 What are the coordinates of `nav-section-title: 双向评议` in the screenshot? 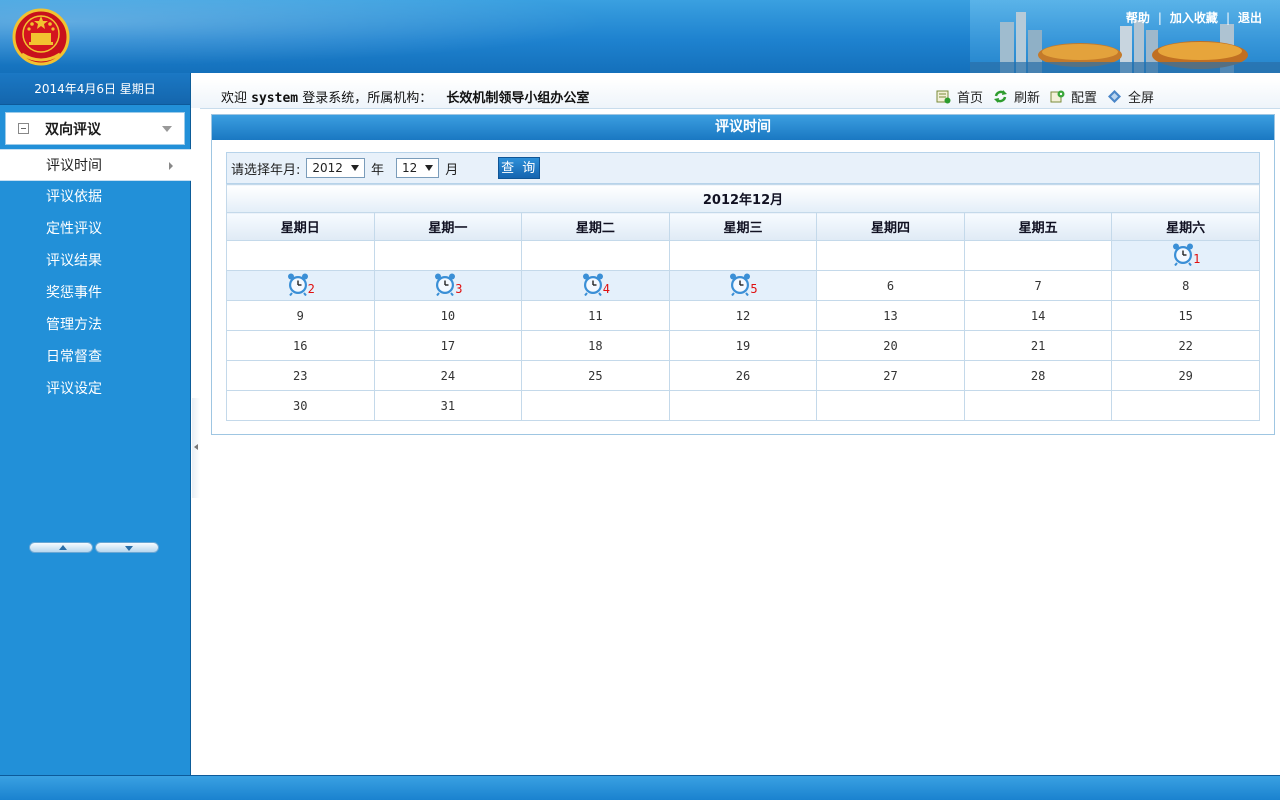 It's located at (73, 129).